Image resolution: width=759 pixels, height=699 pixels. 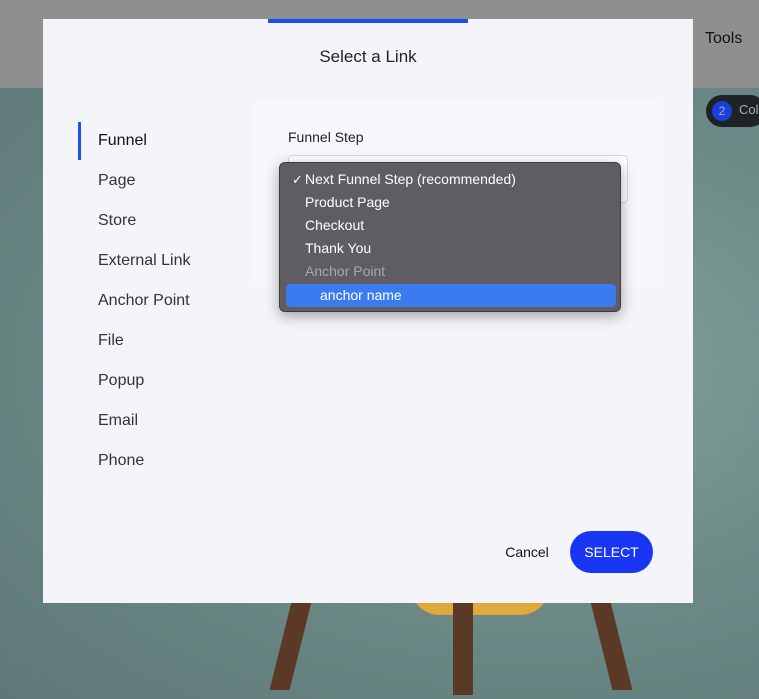 I want to click on sidebar-item-anchor-point: Anchor Point, so click(x=134, y=301).